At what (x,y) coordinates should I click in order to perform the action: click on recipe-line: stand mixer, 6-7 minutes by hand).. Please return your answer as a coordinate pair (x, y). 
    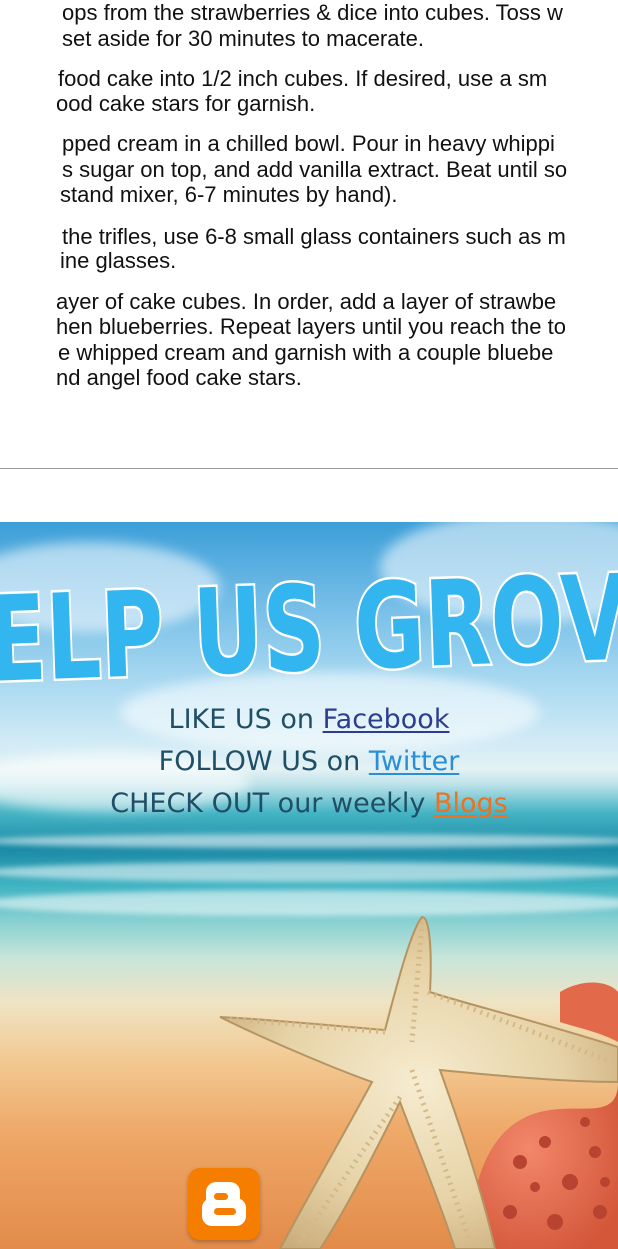
    Looking at the image, I should click on (229, 194).